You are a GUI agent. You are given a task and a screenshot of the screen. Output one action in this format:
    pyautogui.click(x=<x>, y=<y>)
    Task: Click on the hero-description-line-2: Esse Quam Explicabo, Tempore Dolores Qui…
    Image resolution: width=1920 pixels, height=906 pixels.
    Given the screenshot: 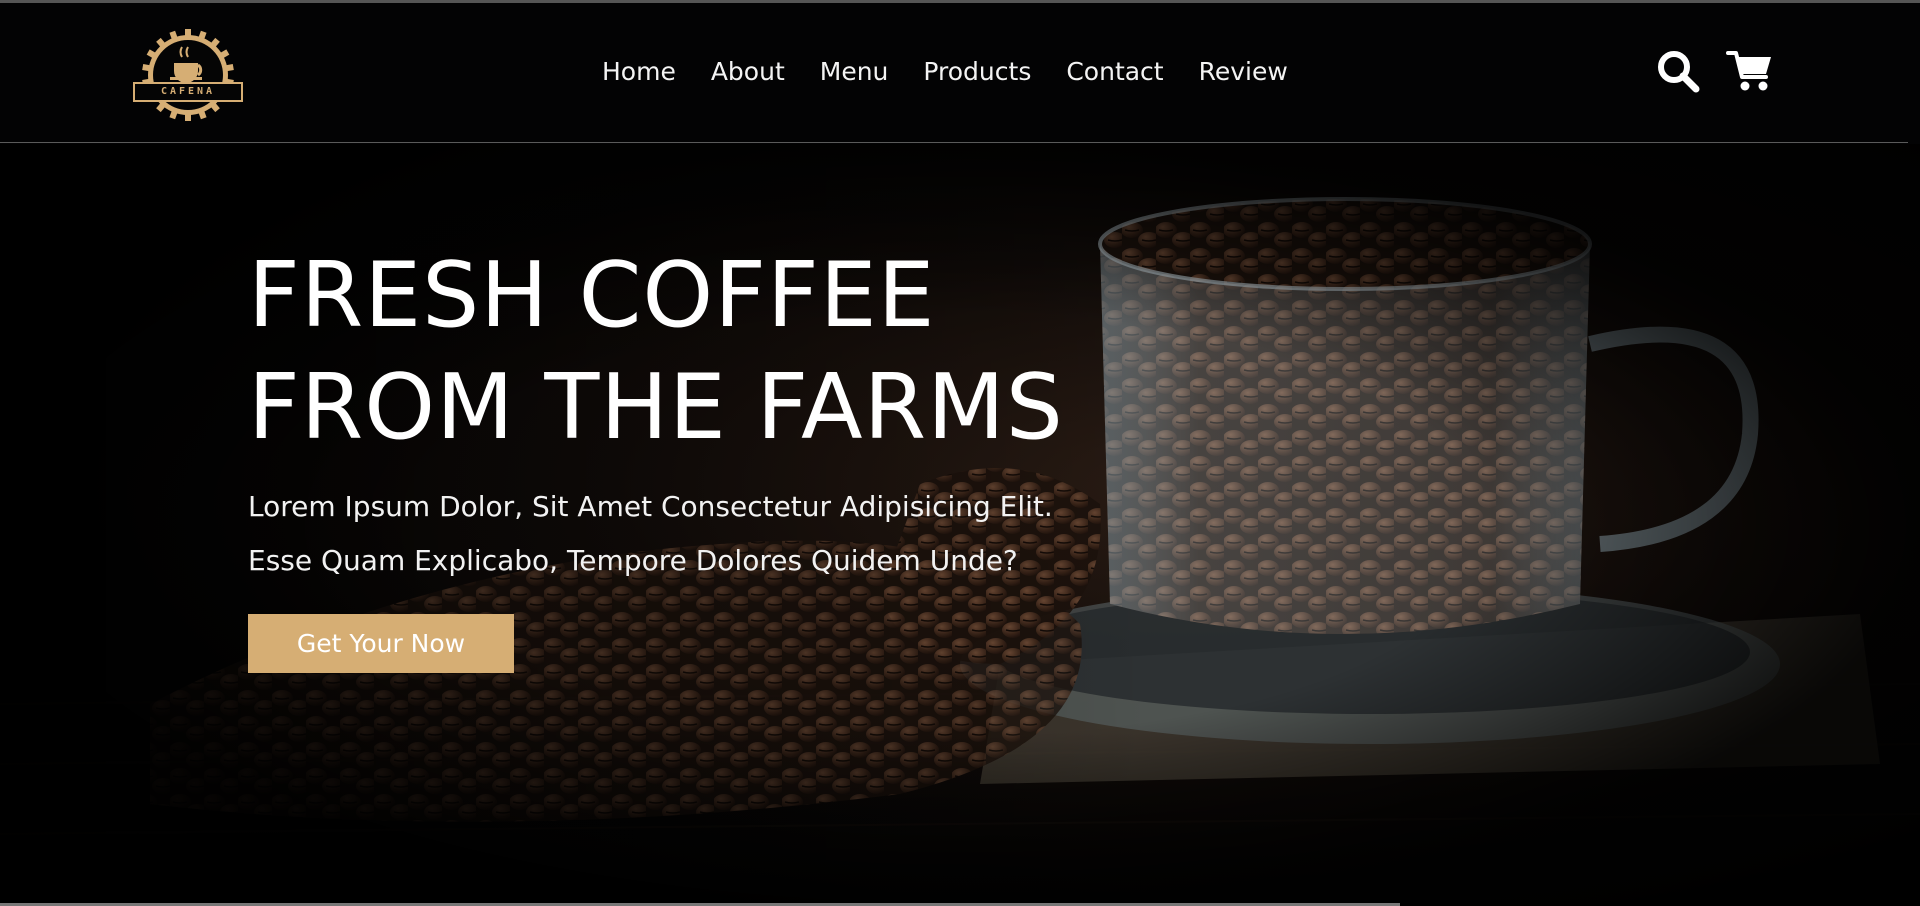 What is the action you would take?
    pyautogui.click(x=633, y=560)
    